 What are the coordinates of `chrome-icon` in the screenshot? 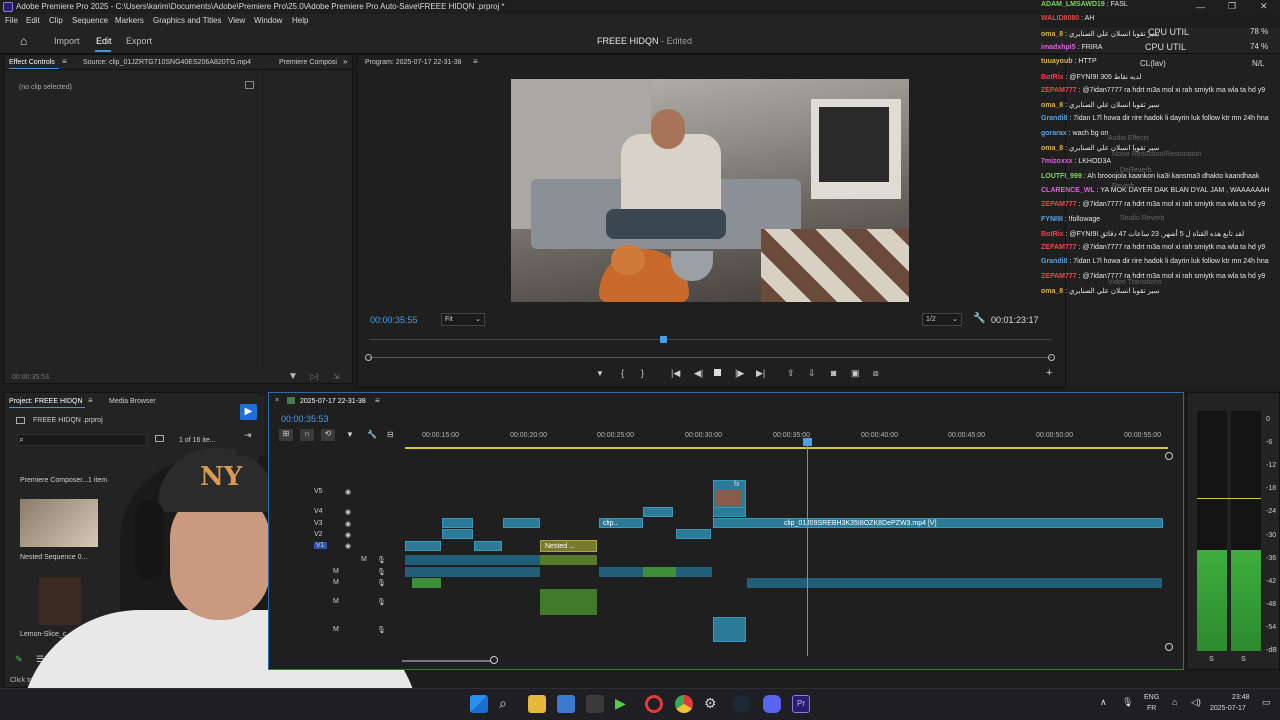 It's located at (684, 704).